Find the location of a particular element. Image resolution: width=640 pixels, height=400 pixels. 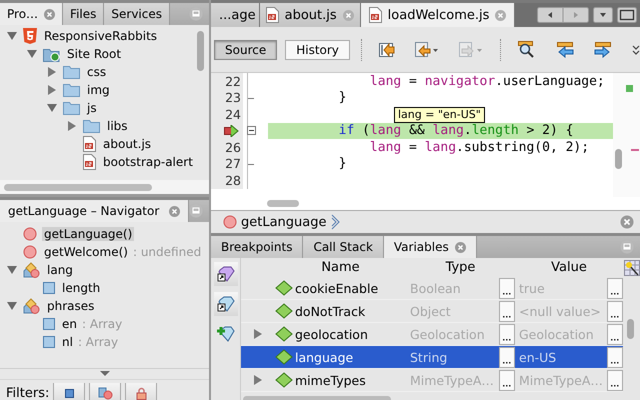

back-arrow-icon is located at coordinates (426, 50).